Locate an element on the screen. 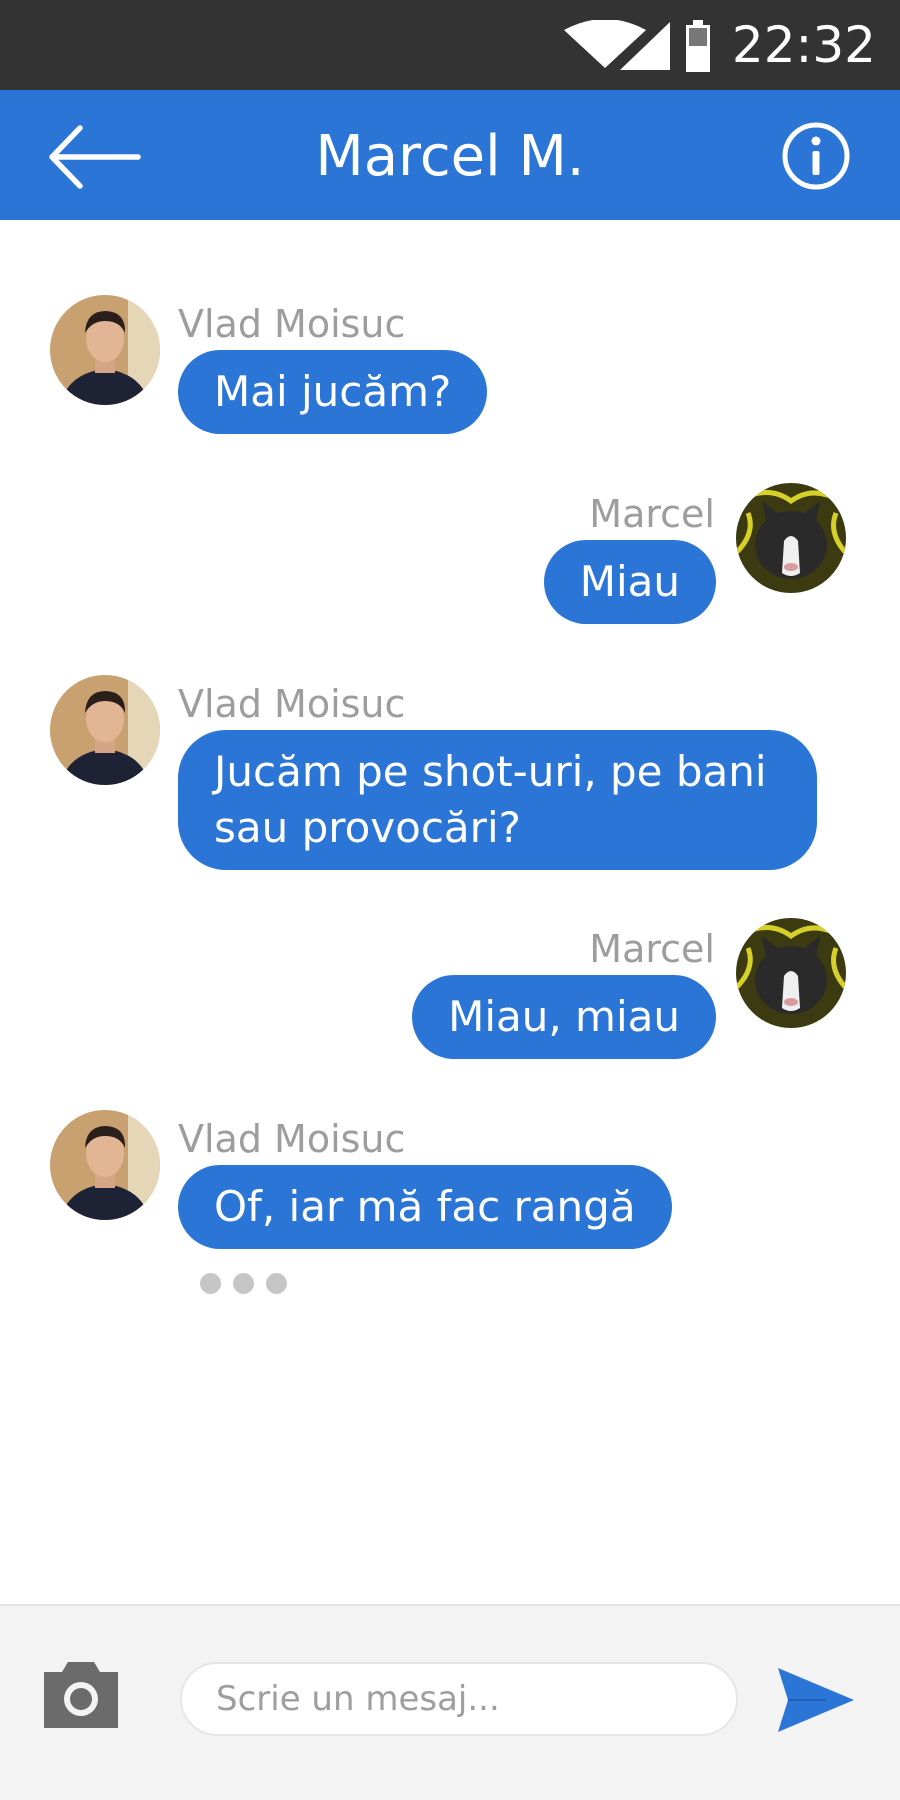 Image resolution: width=900 pixels, height=1800 pixels. conversation-title: Marcel M. is located at coordinates (450, 156).